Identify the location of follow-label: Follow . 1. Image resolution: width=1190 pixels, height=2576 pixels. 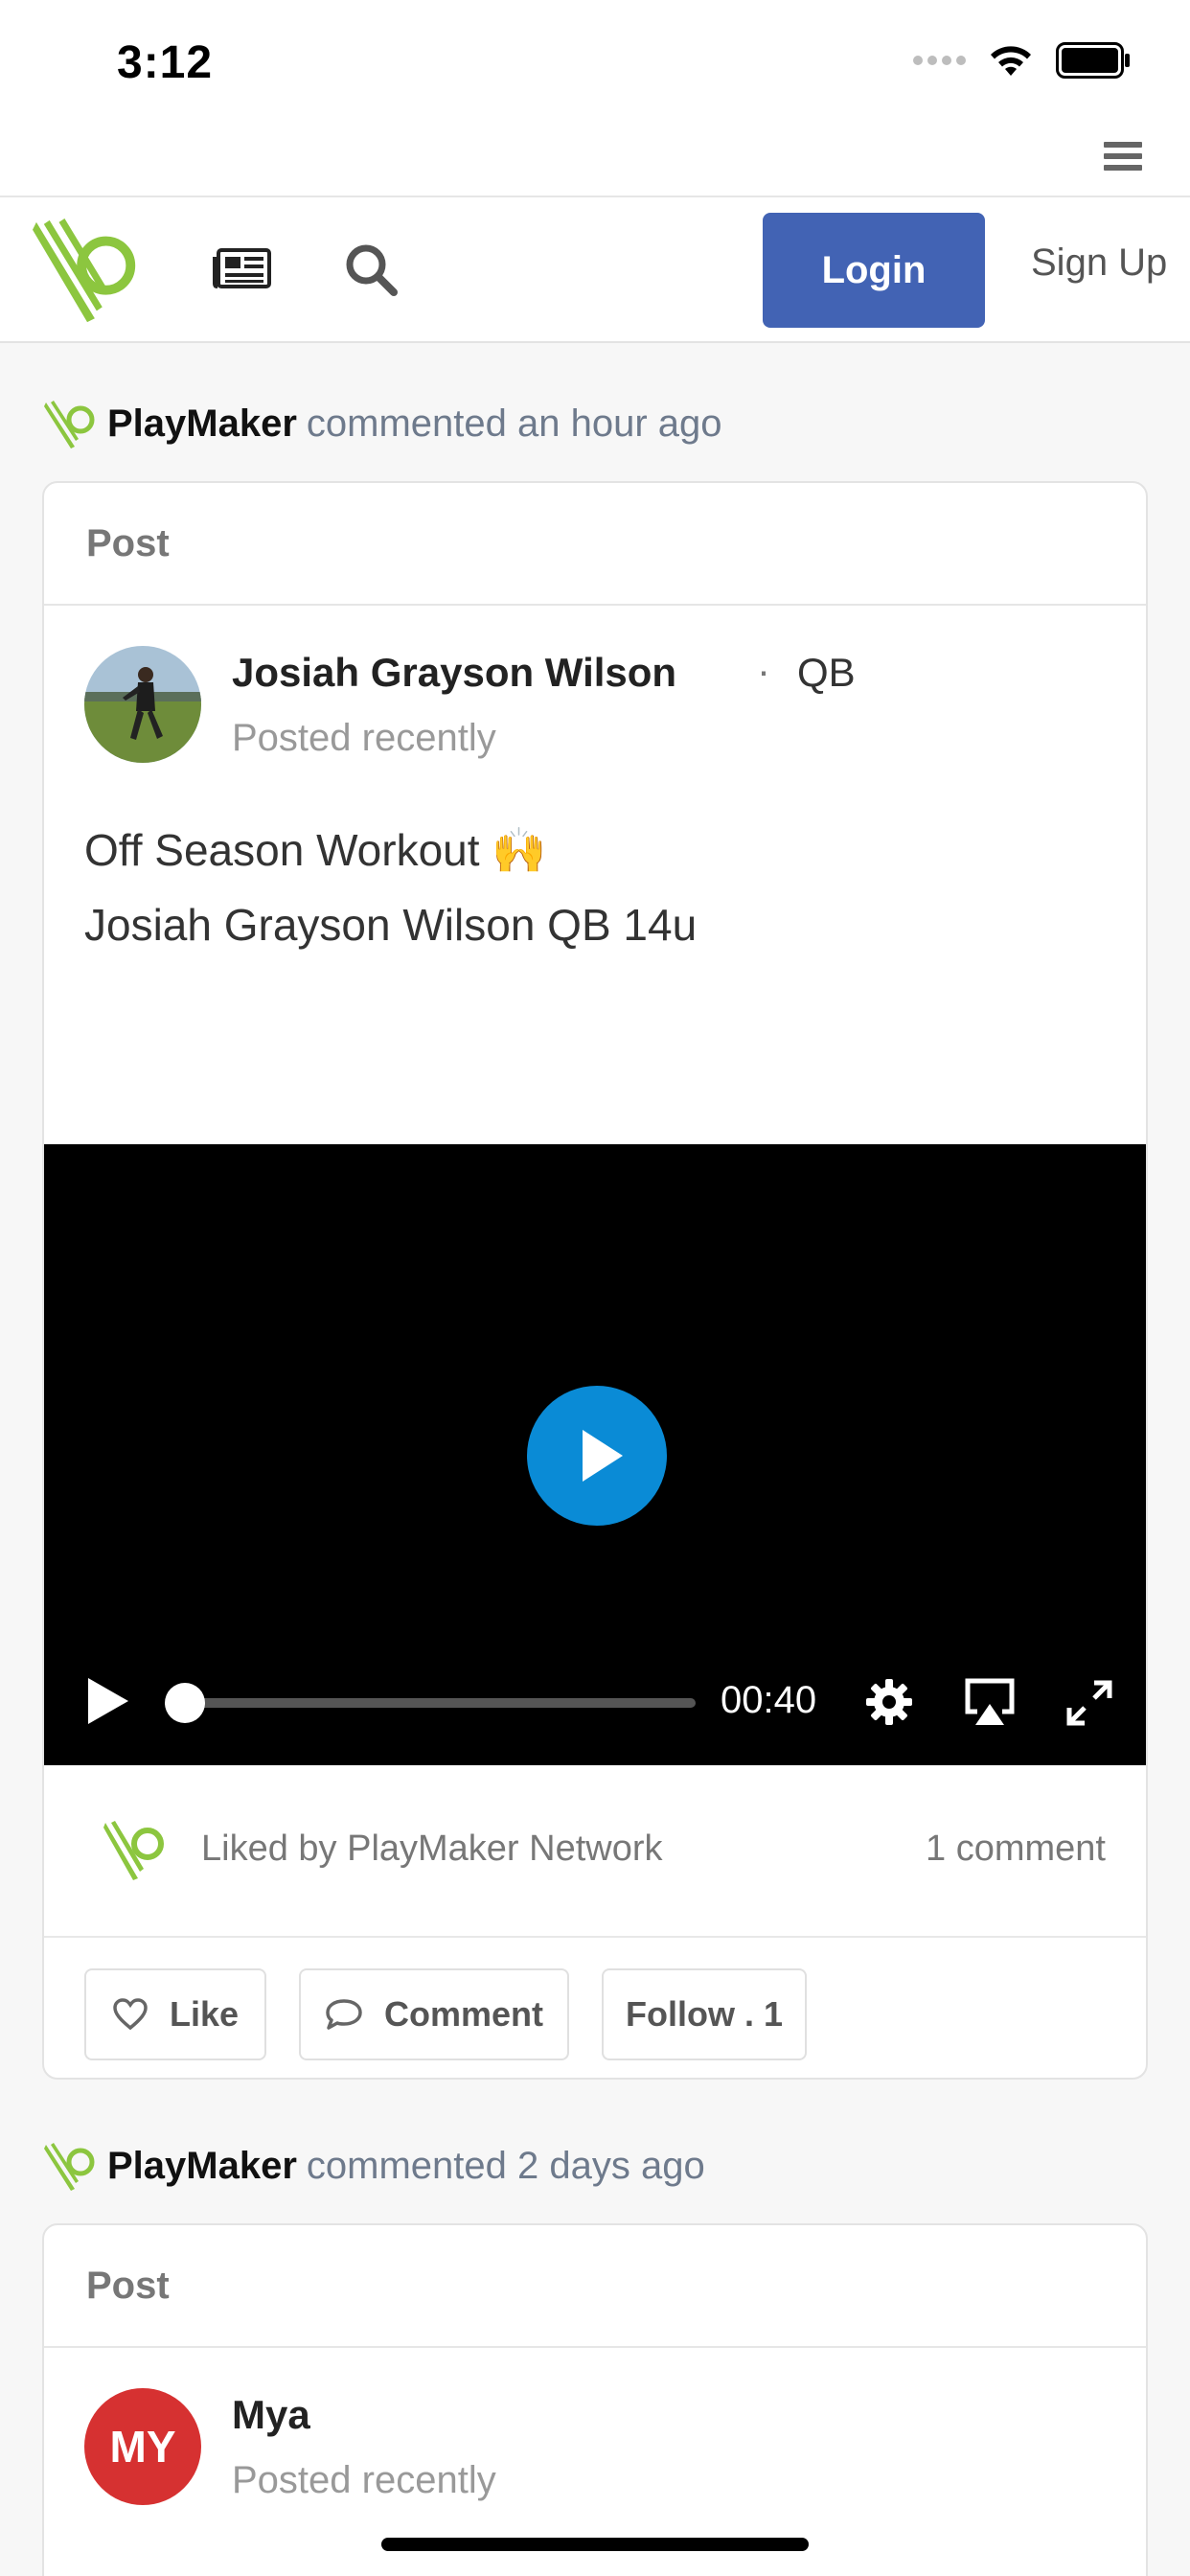
(704, 2014).